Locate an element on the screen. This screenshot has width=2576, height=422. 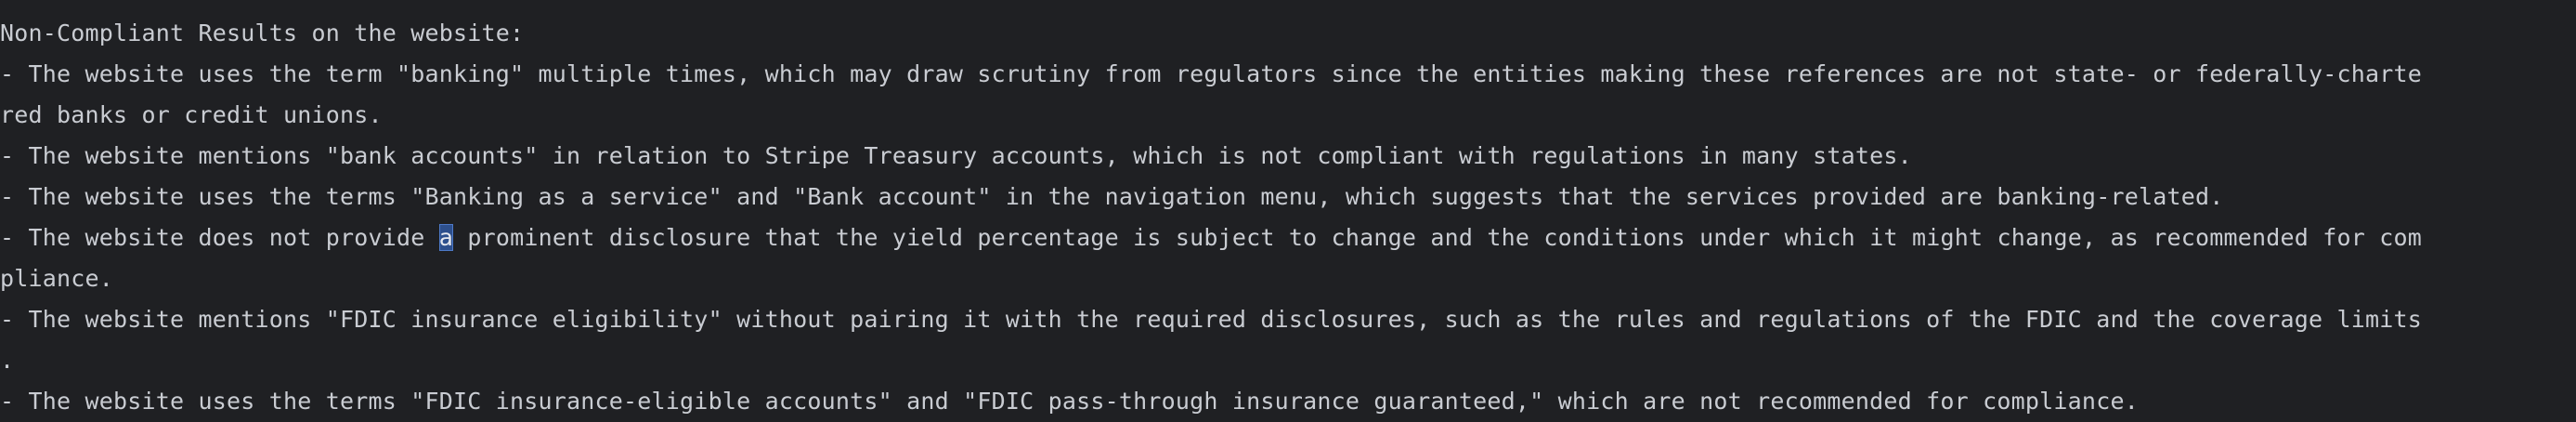
output-line: pliance. is located at coordinates (57, 278).